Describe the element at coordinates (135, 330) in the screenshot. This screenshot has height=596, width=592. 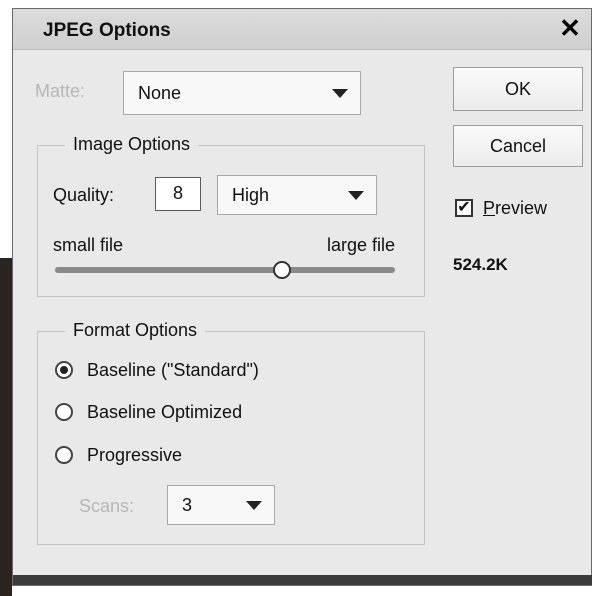
I see `format-options-legend: Format Options` at that location.